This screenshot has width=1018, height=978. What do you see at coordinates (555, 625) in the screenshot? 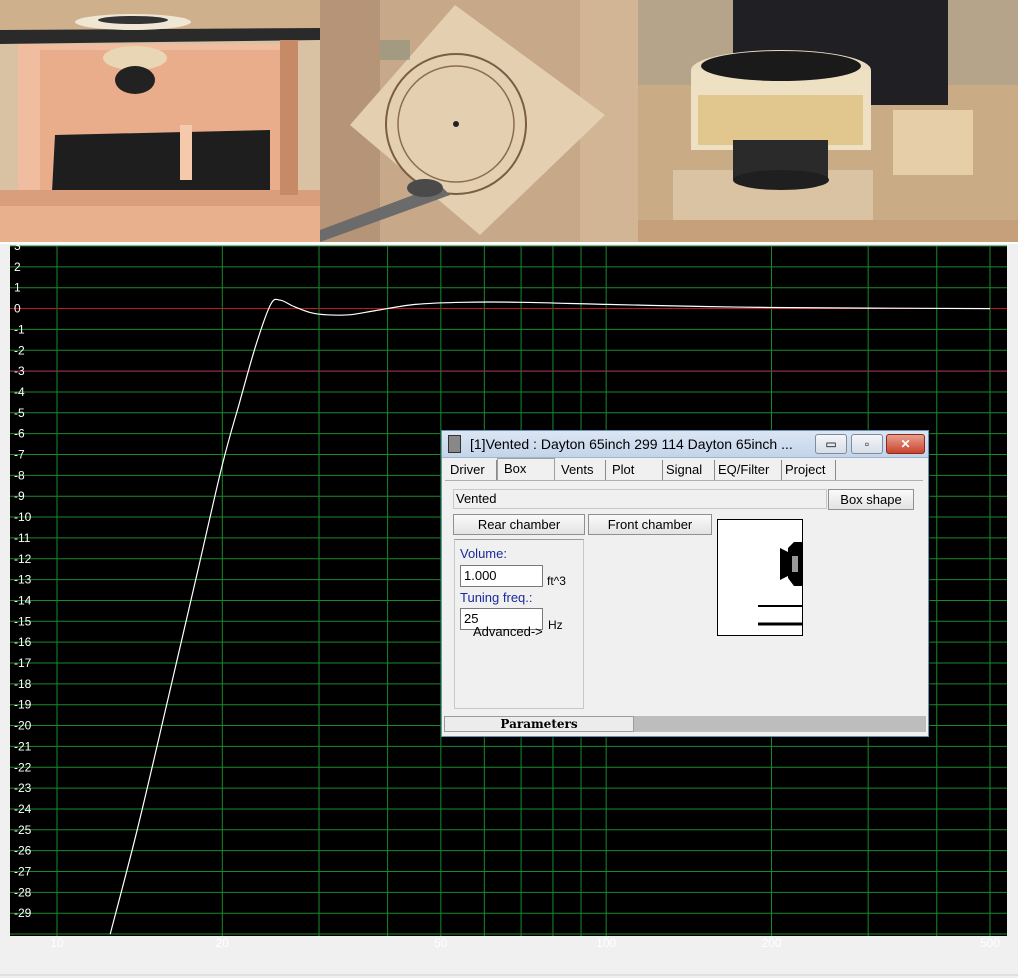
I see `tuning-freq-unit: Hz` at bounding box center [555, 625].